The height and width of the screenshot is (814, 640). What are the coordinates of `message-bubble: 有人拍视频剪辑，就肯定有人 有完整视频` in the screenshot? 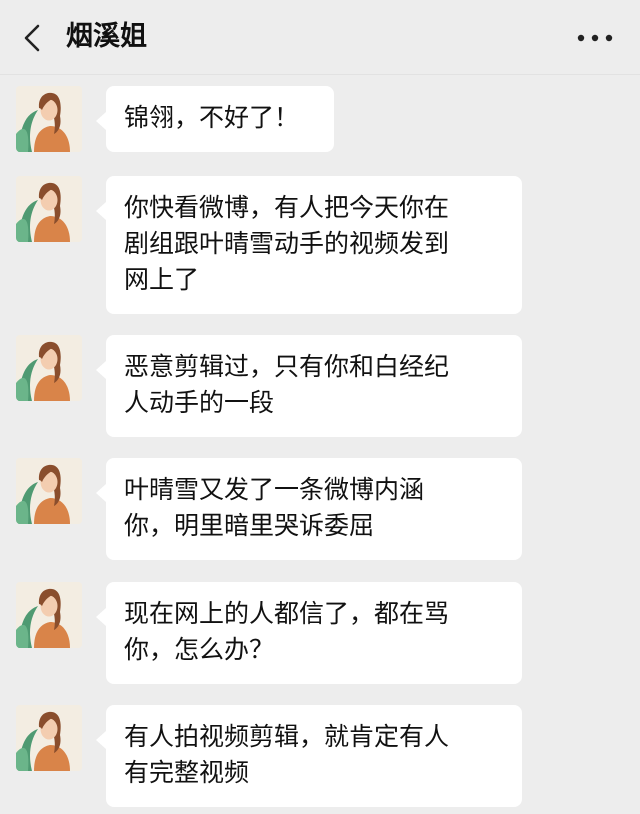 It's located at (309, 756).